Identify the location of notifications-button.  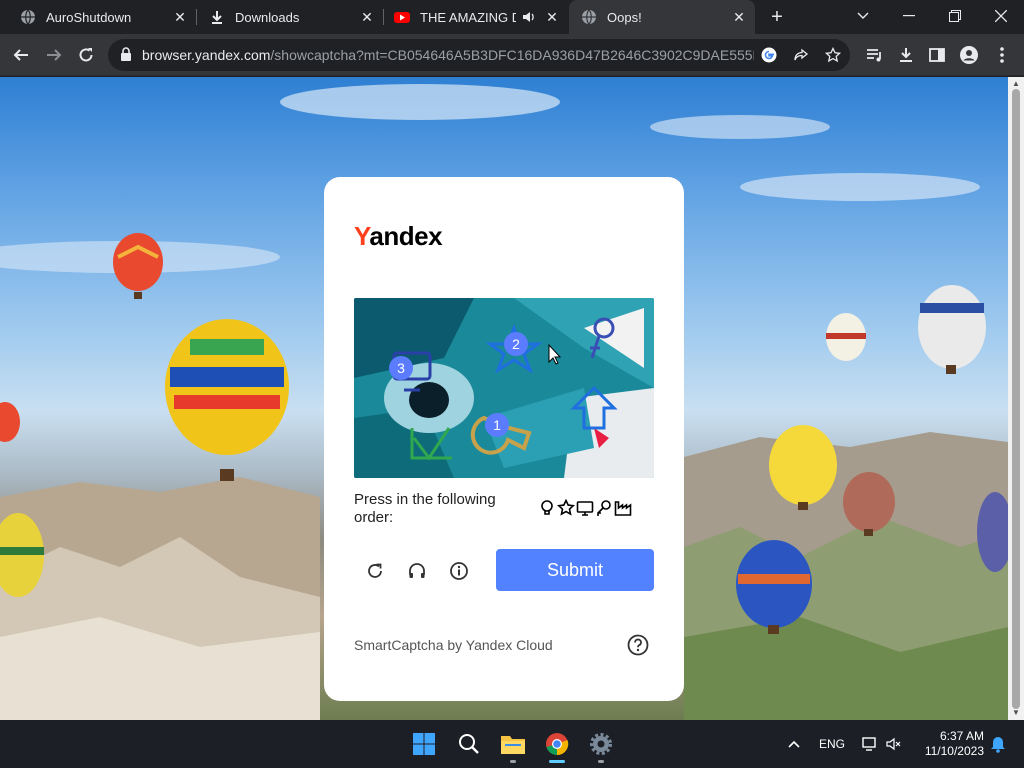
(998, 744).